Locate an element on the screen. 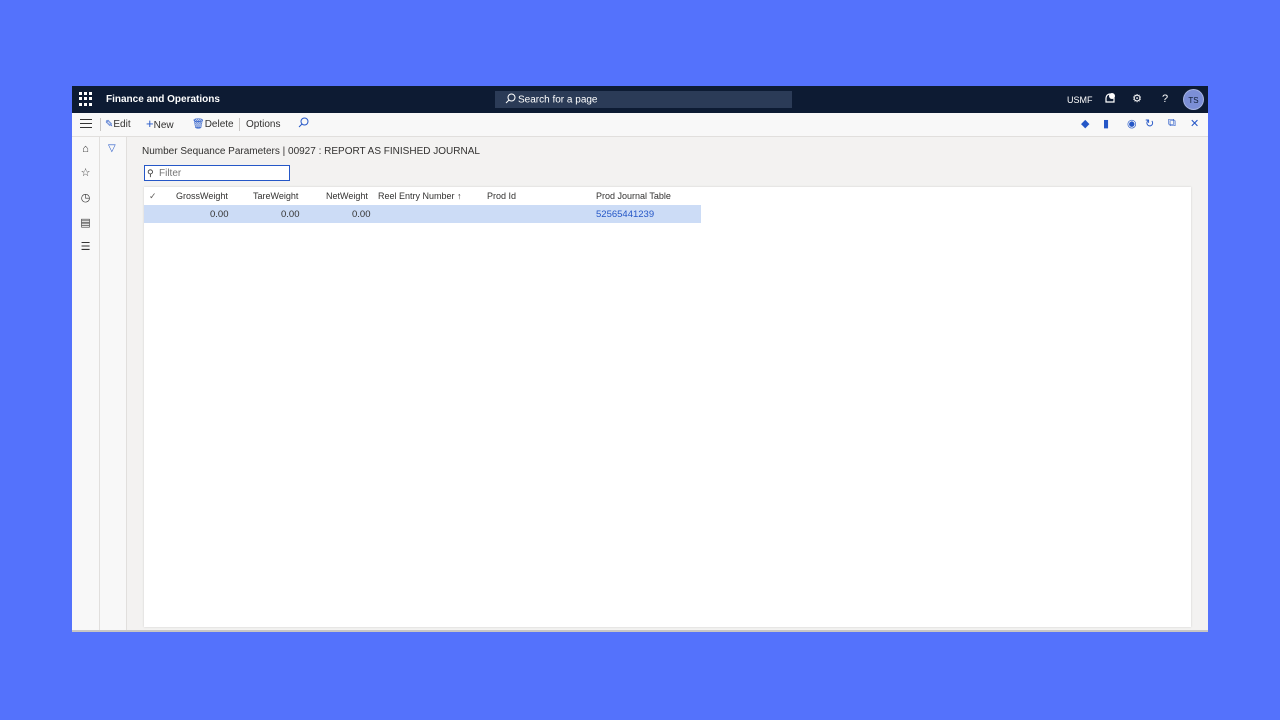 This screenshot has height=720, width=1280. search-icon is located at coordinates (510, 100).